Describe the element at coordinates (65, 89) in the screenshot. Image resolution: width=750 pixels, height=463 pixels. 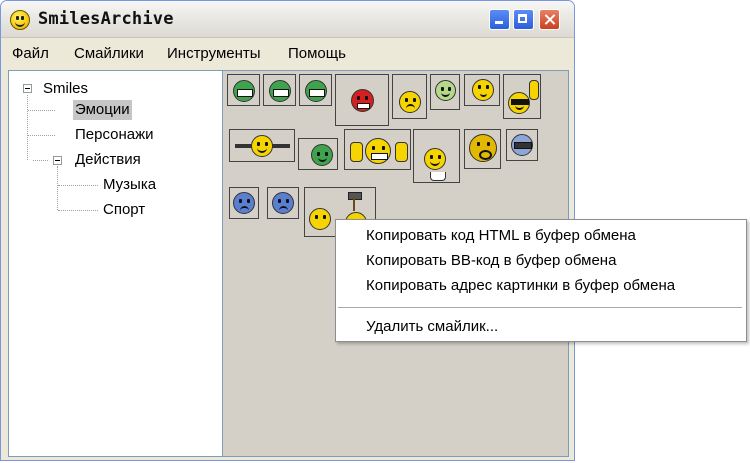
I see `tree-item-root: Smiles` at that location.